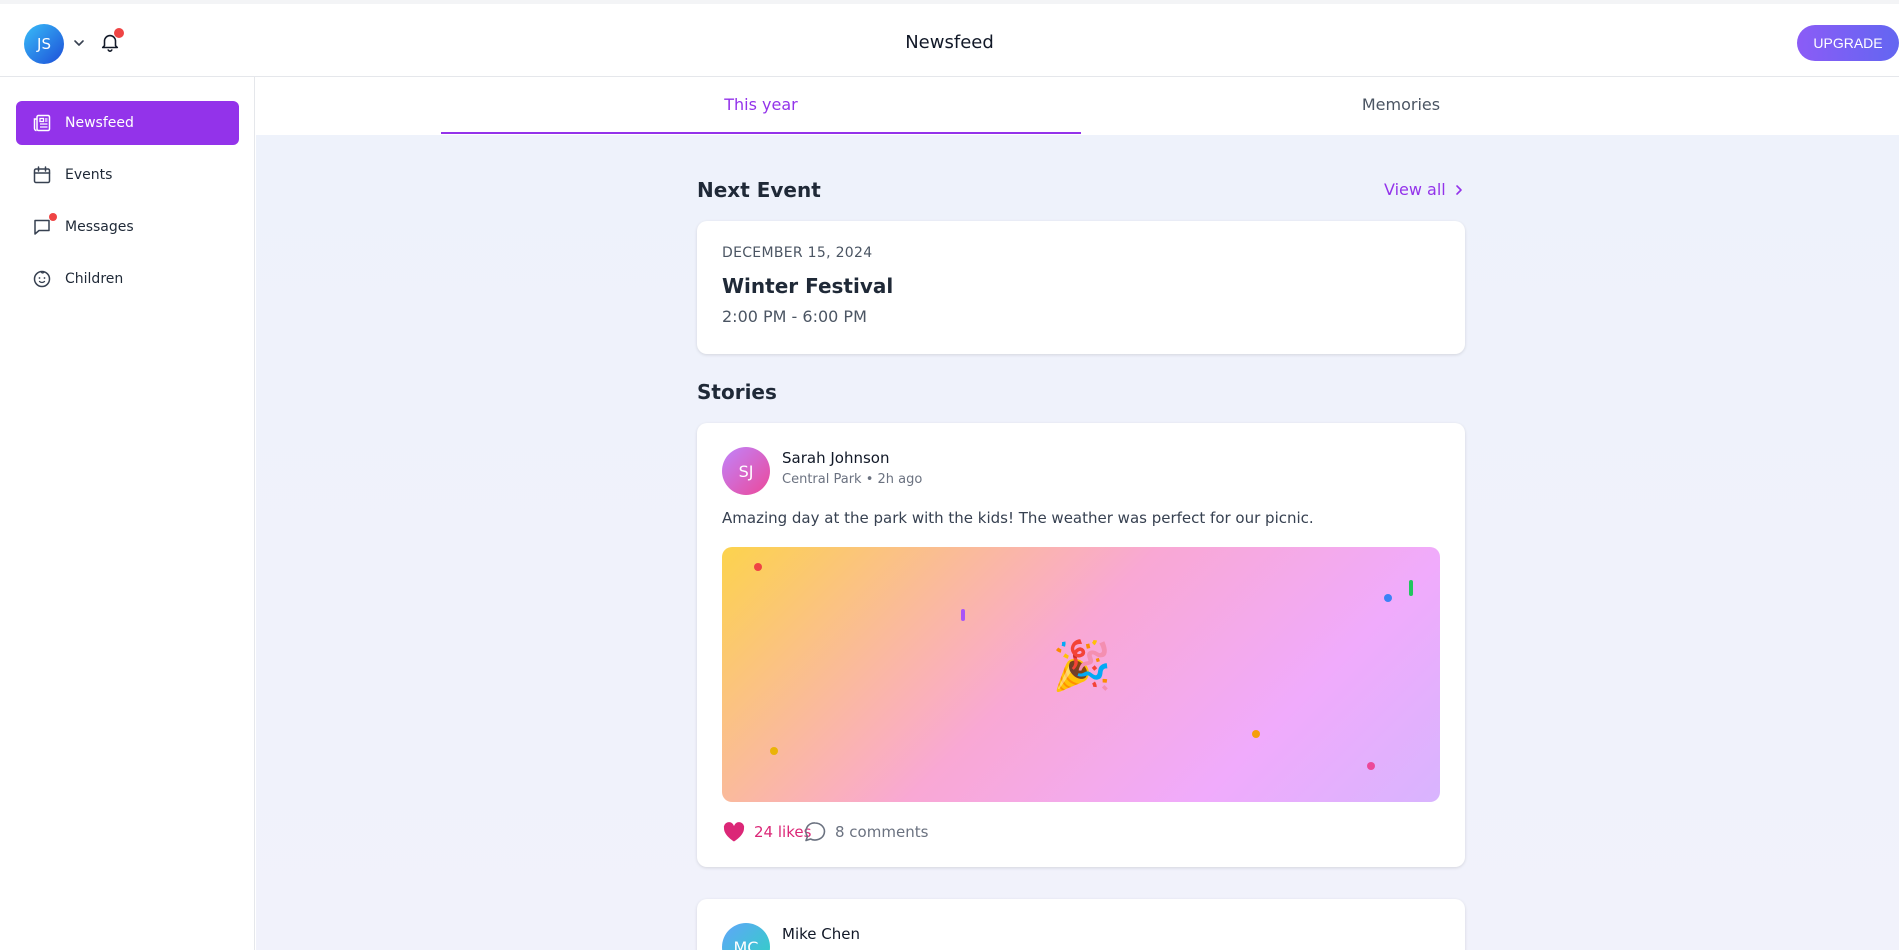 The width and height of the screenshot is (1899, 950). I want to click on view-all-link: View all, so click(1425, 189).